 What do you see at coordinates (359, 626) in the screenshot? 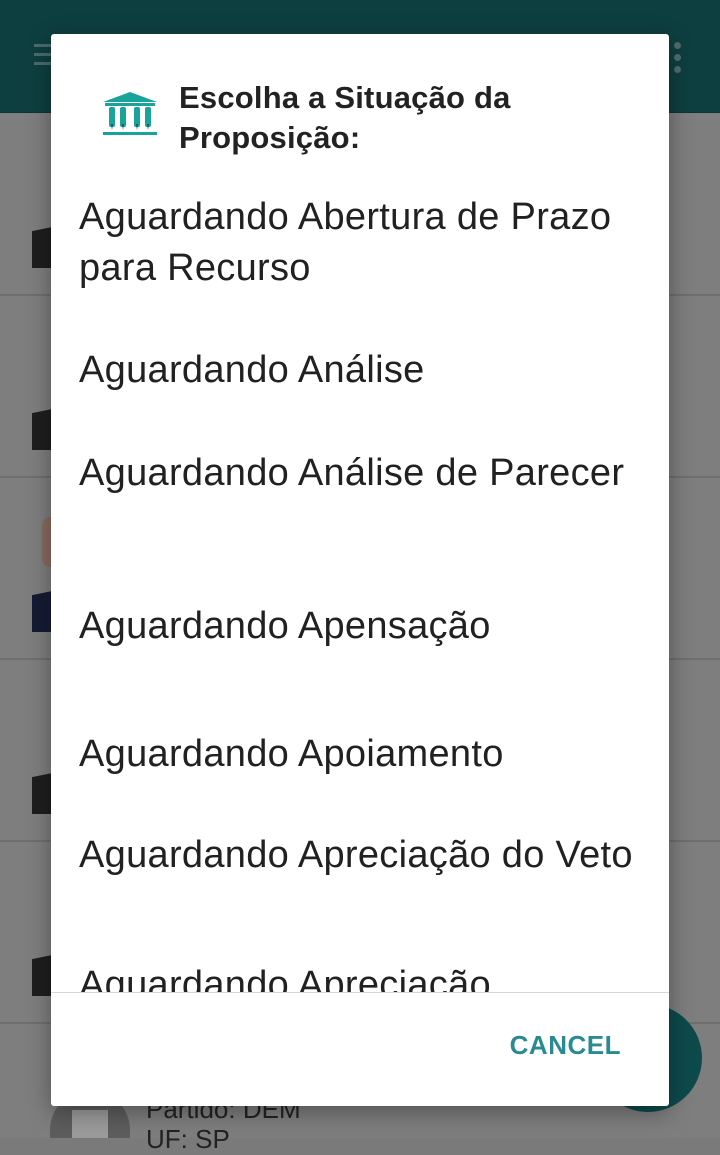
I see `option-item: Aguardando Apensação` at bounding box center [359, 626].